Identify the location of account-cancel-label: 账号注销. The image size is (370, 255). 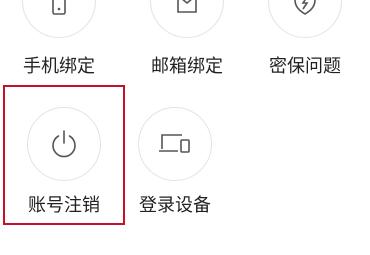
(64, 205).